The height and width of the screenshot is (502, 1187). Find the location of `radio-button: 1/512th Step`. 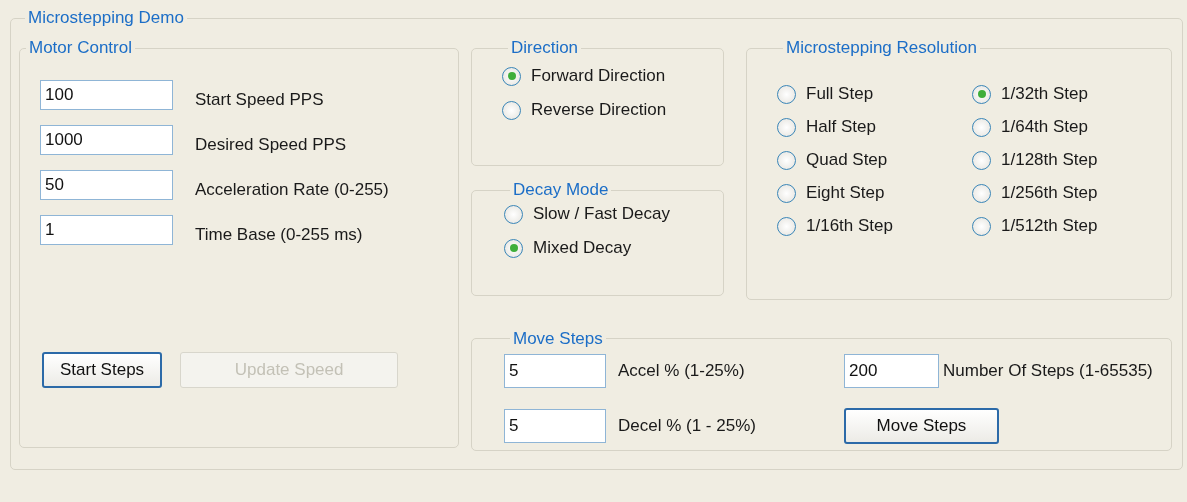

radio-button: 1/512th Step is located at coordinates (1035, 226).